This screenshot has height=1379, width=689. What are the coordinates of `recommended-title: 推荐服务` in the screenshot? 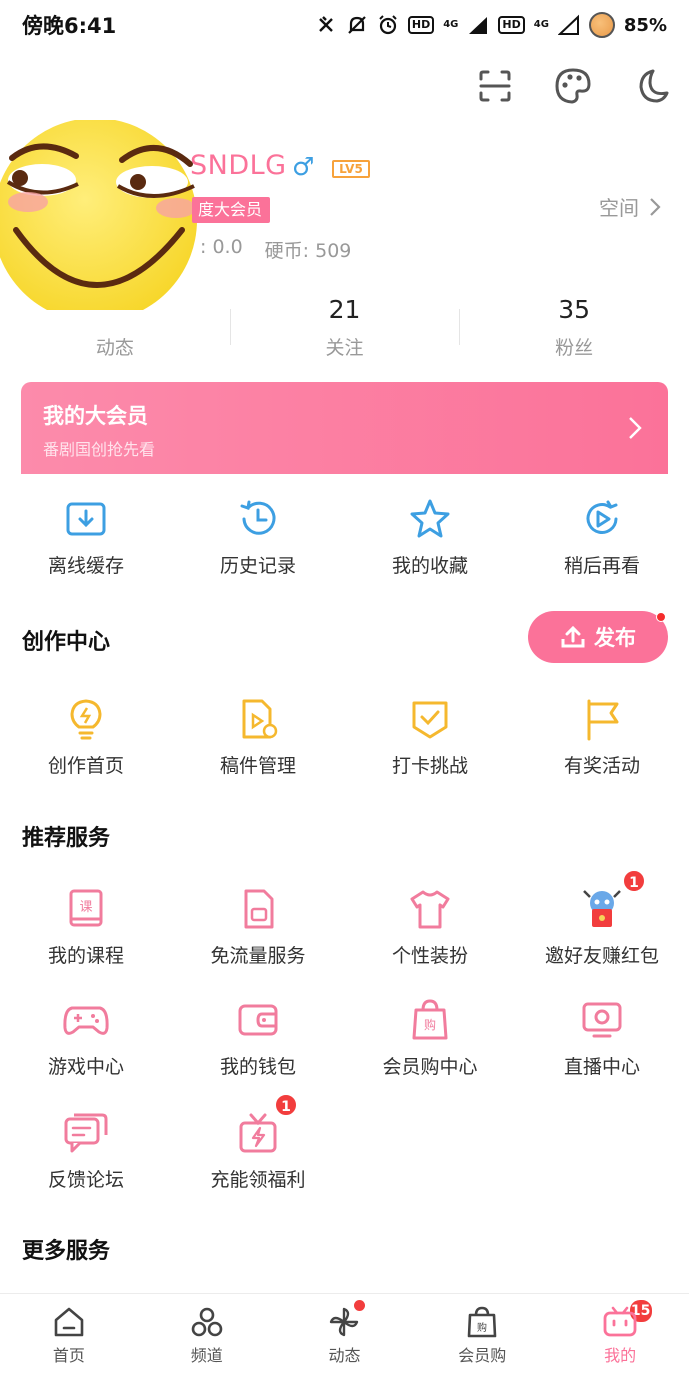 It's located at (66, 838).